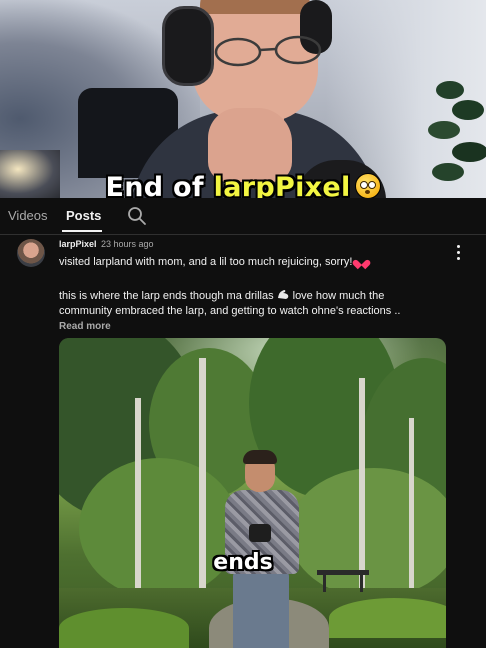  I want to click on headphones-left, so click(188, 46).